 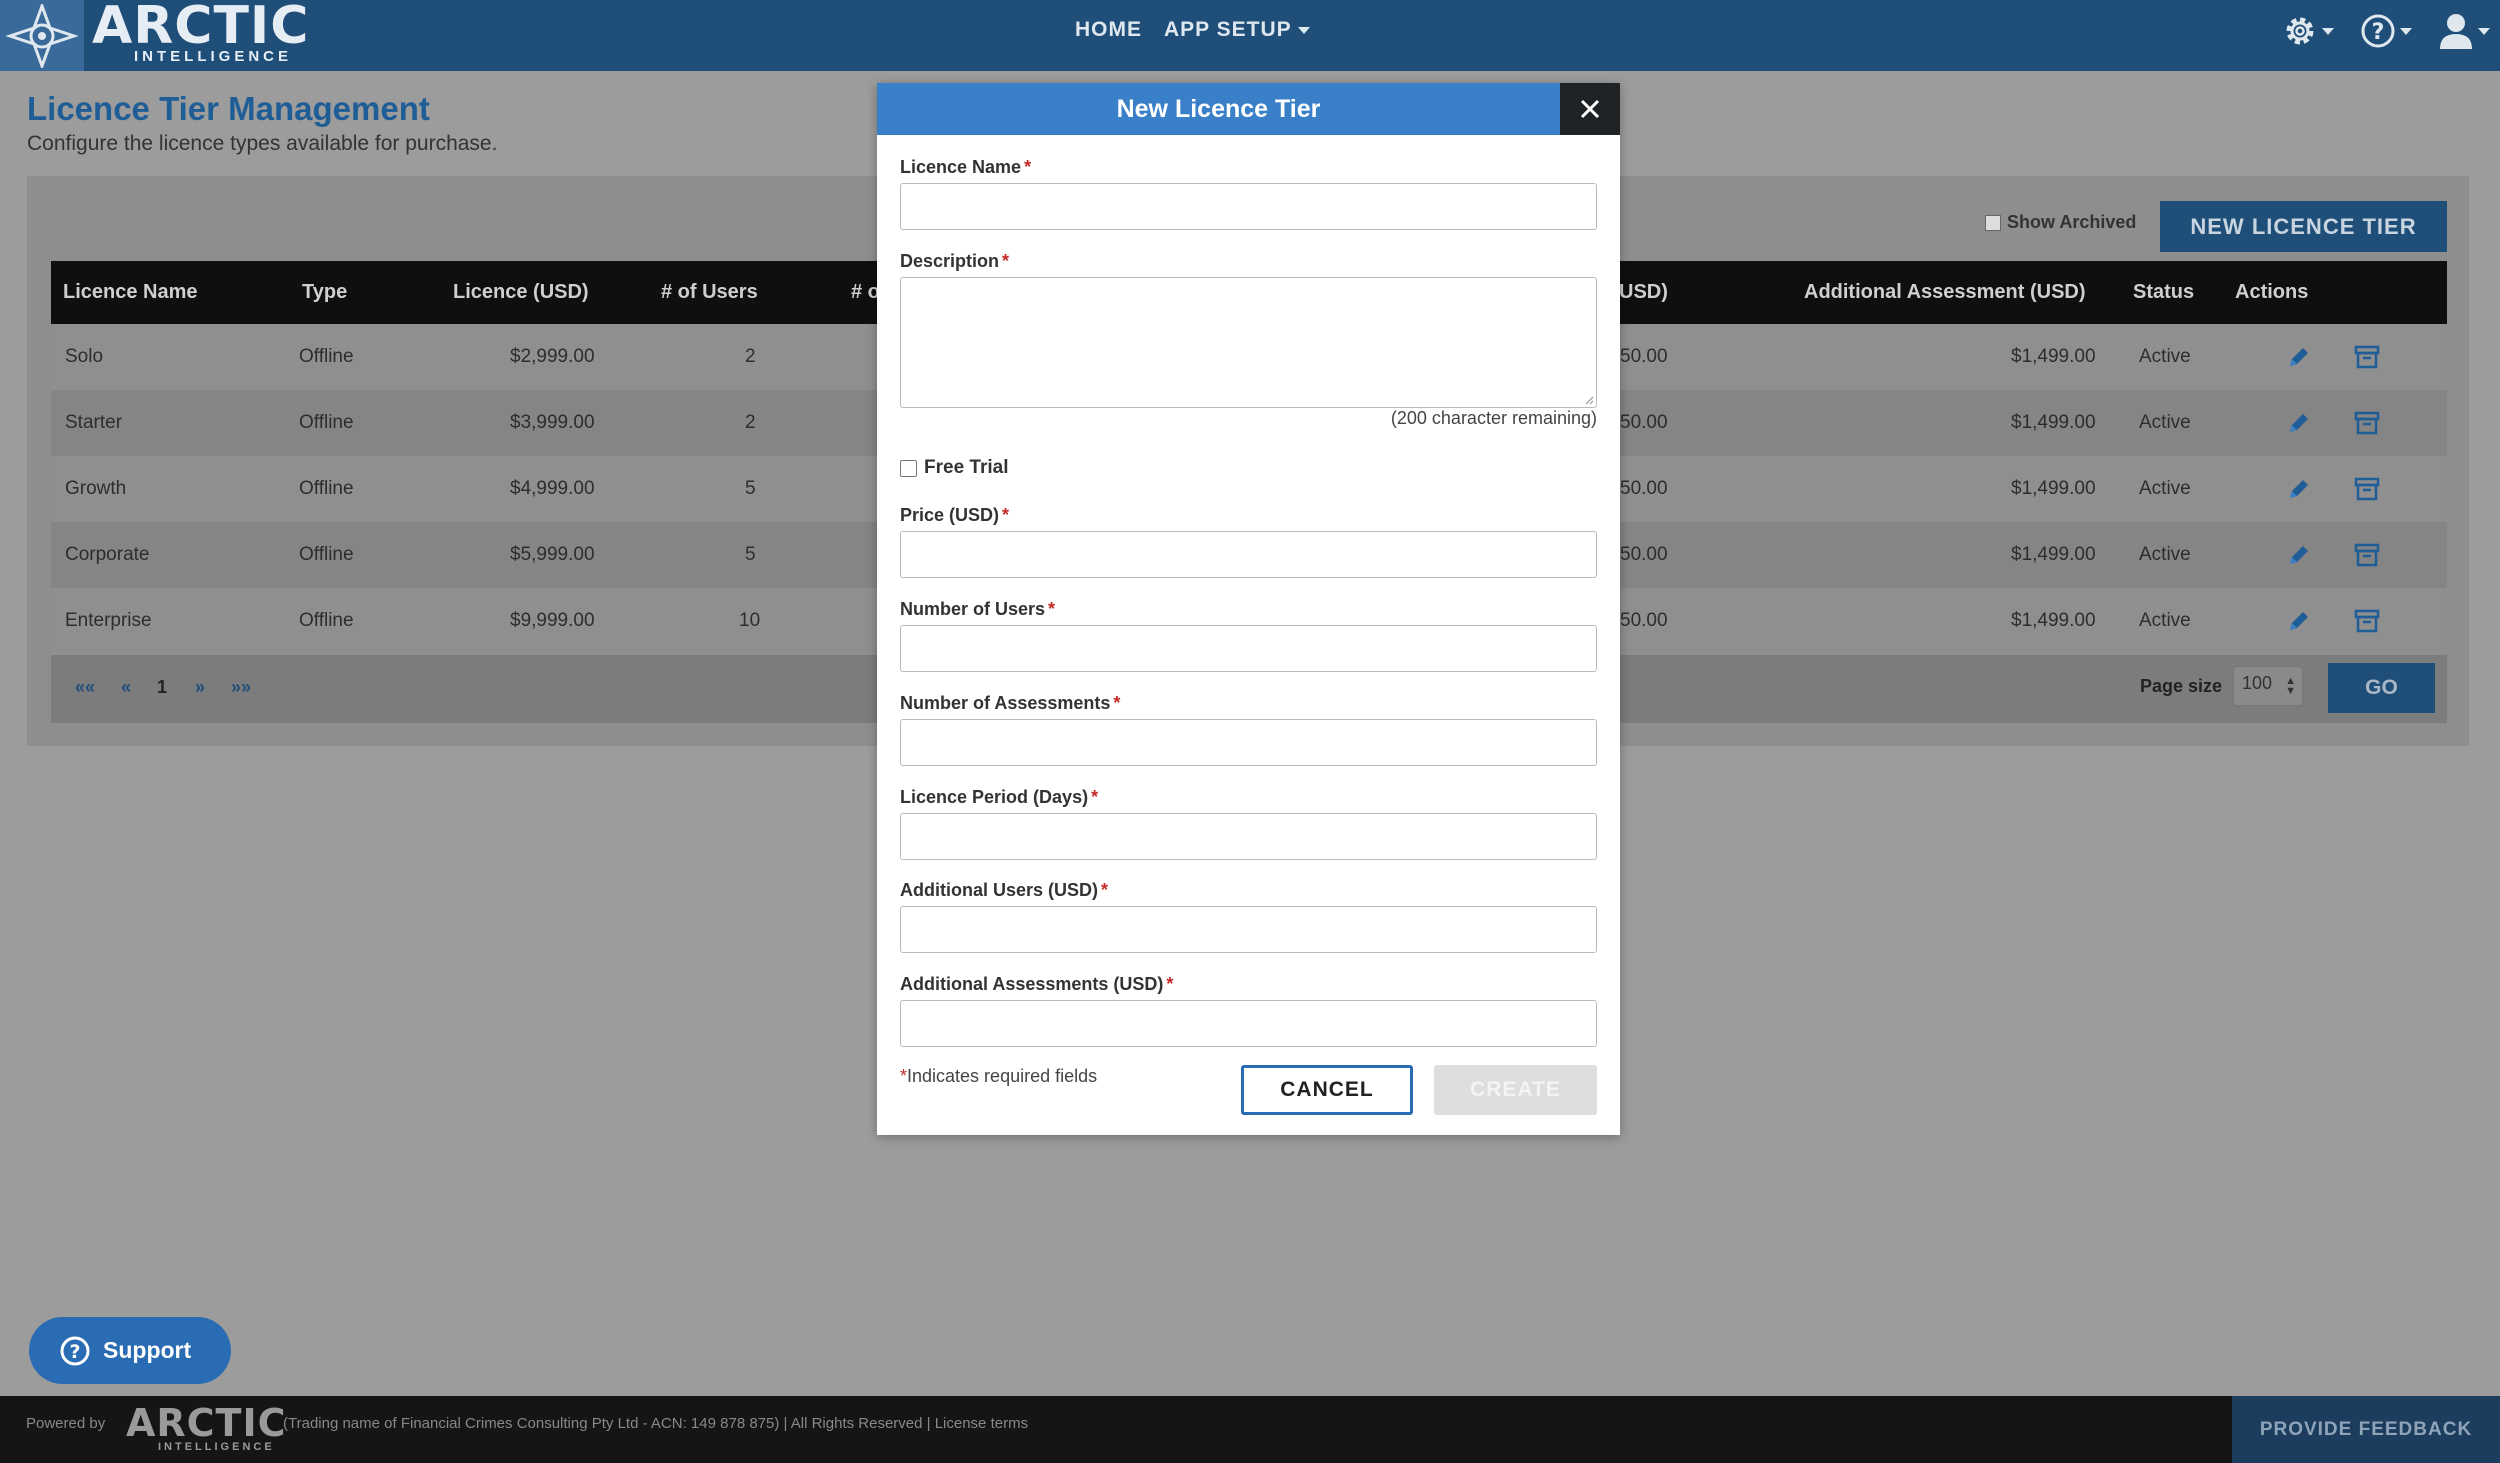 I want to click on close-button, so click(x=1590, y=109).